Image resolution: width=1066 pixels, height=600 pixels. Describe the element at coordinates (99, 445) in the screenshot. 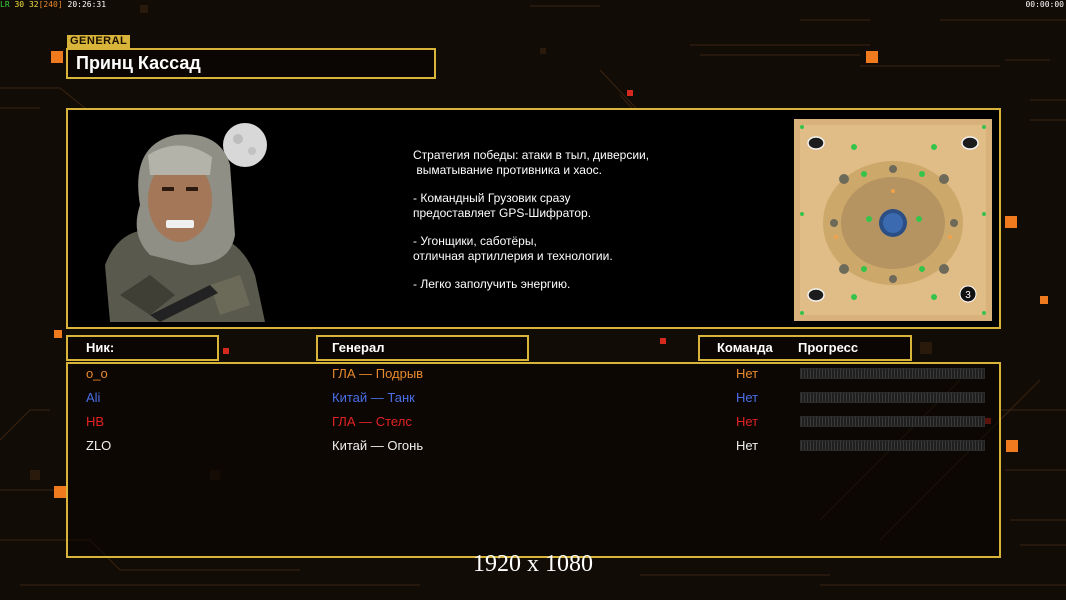

I see `player-nick: ZLO` at that location.